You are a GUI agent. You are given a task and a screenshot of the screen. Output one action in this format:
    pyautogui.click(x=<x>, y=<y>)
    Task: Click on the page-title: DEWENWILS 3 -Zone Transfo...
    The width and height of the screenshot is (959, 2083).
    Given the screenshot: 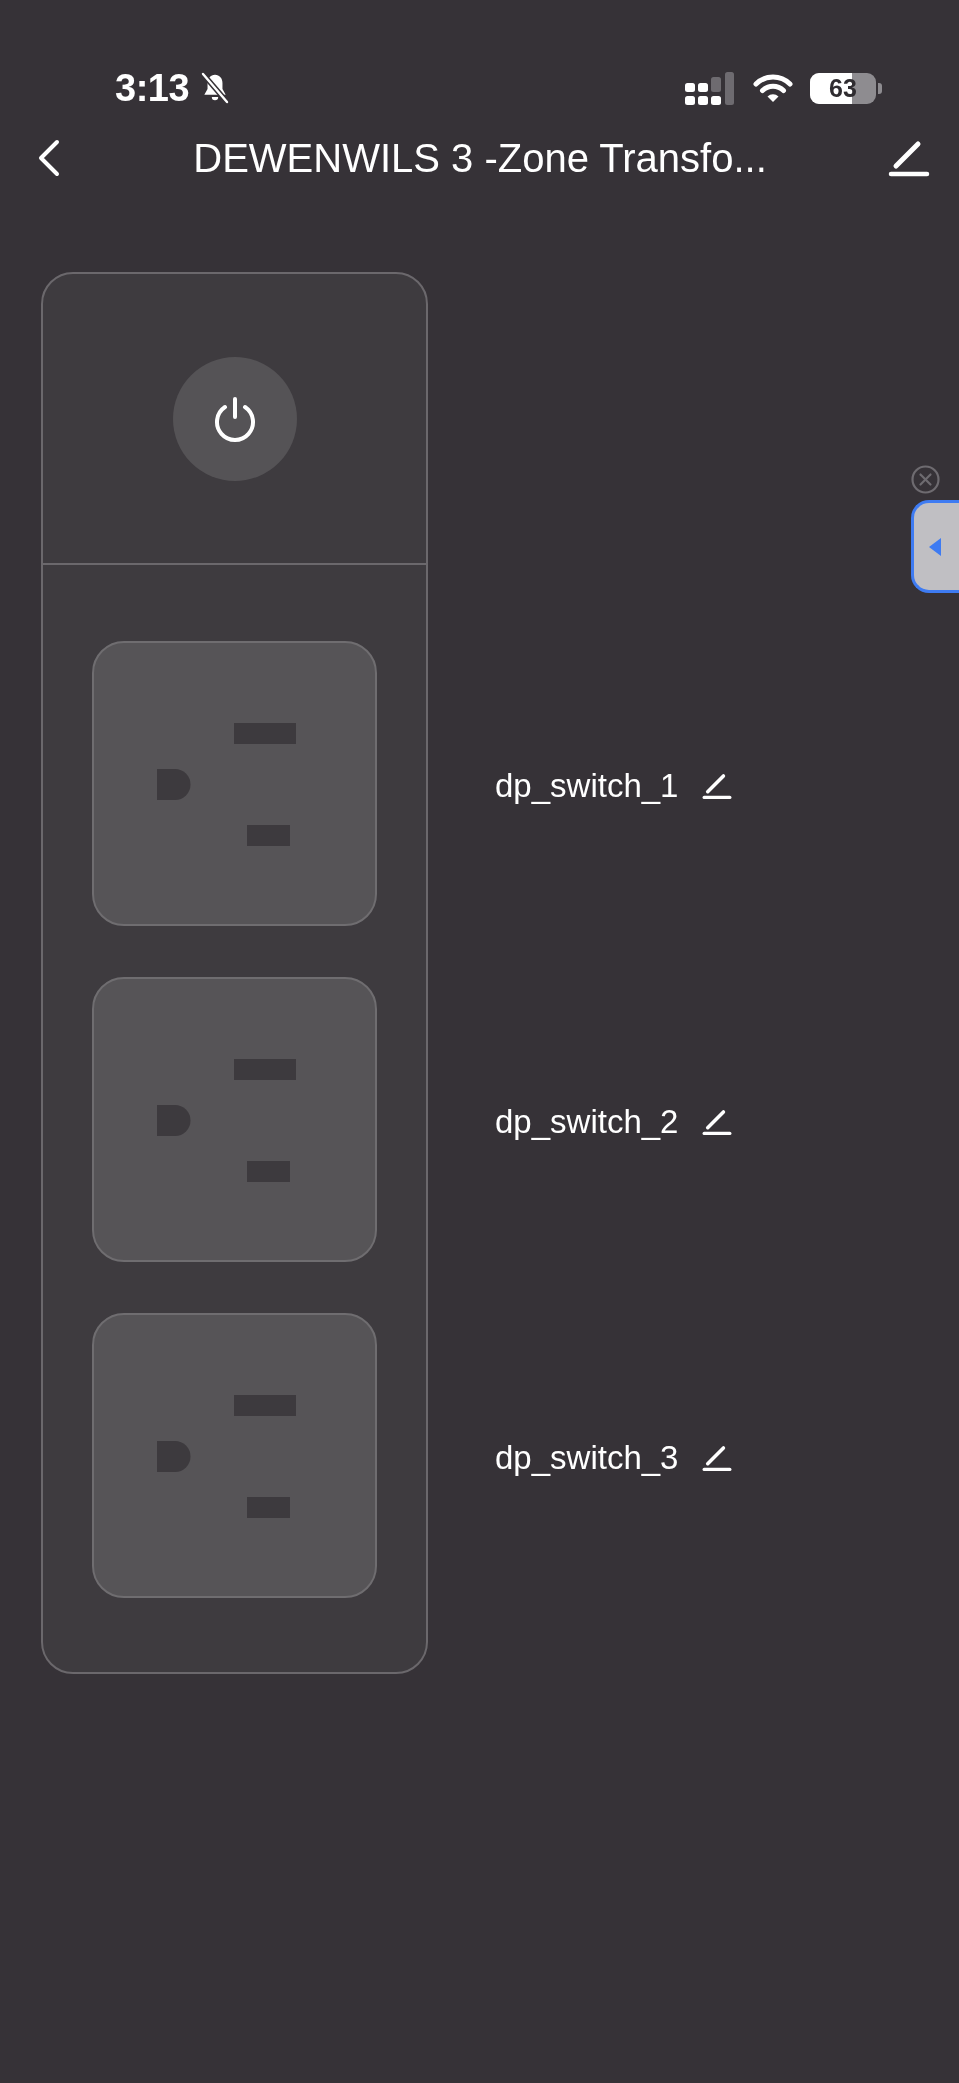 What is the action you would take?
    pyautogui.click(x=480, y=158)
    